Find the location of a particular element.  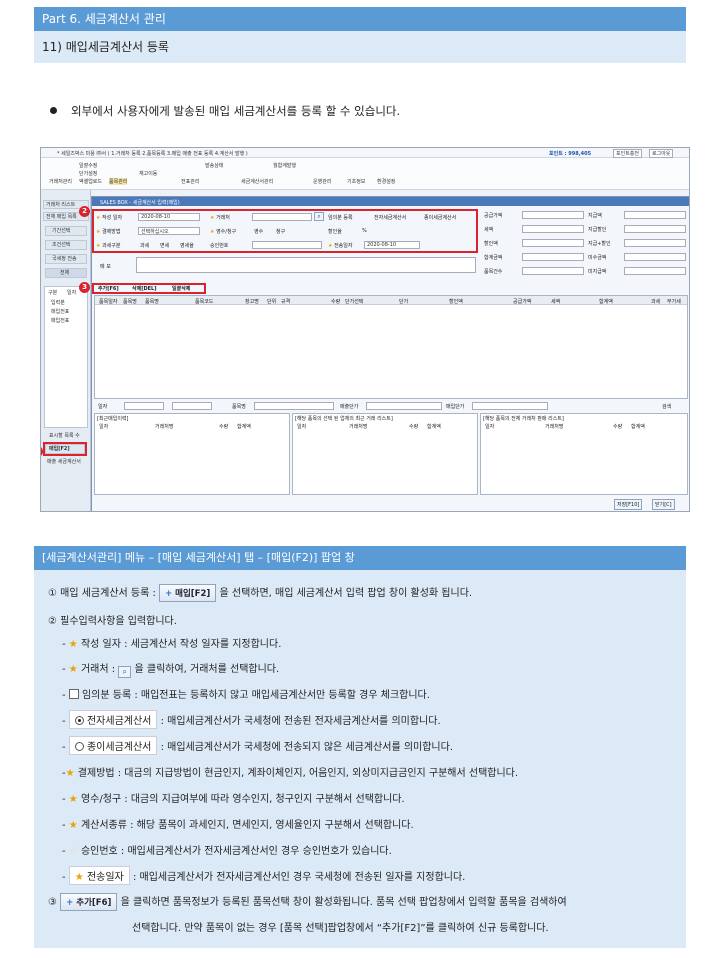

left-btn: 조건선택 is located at coordinates (66, 245).